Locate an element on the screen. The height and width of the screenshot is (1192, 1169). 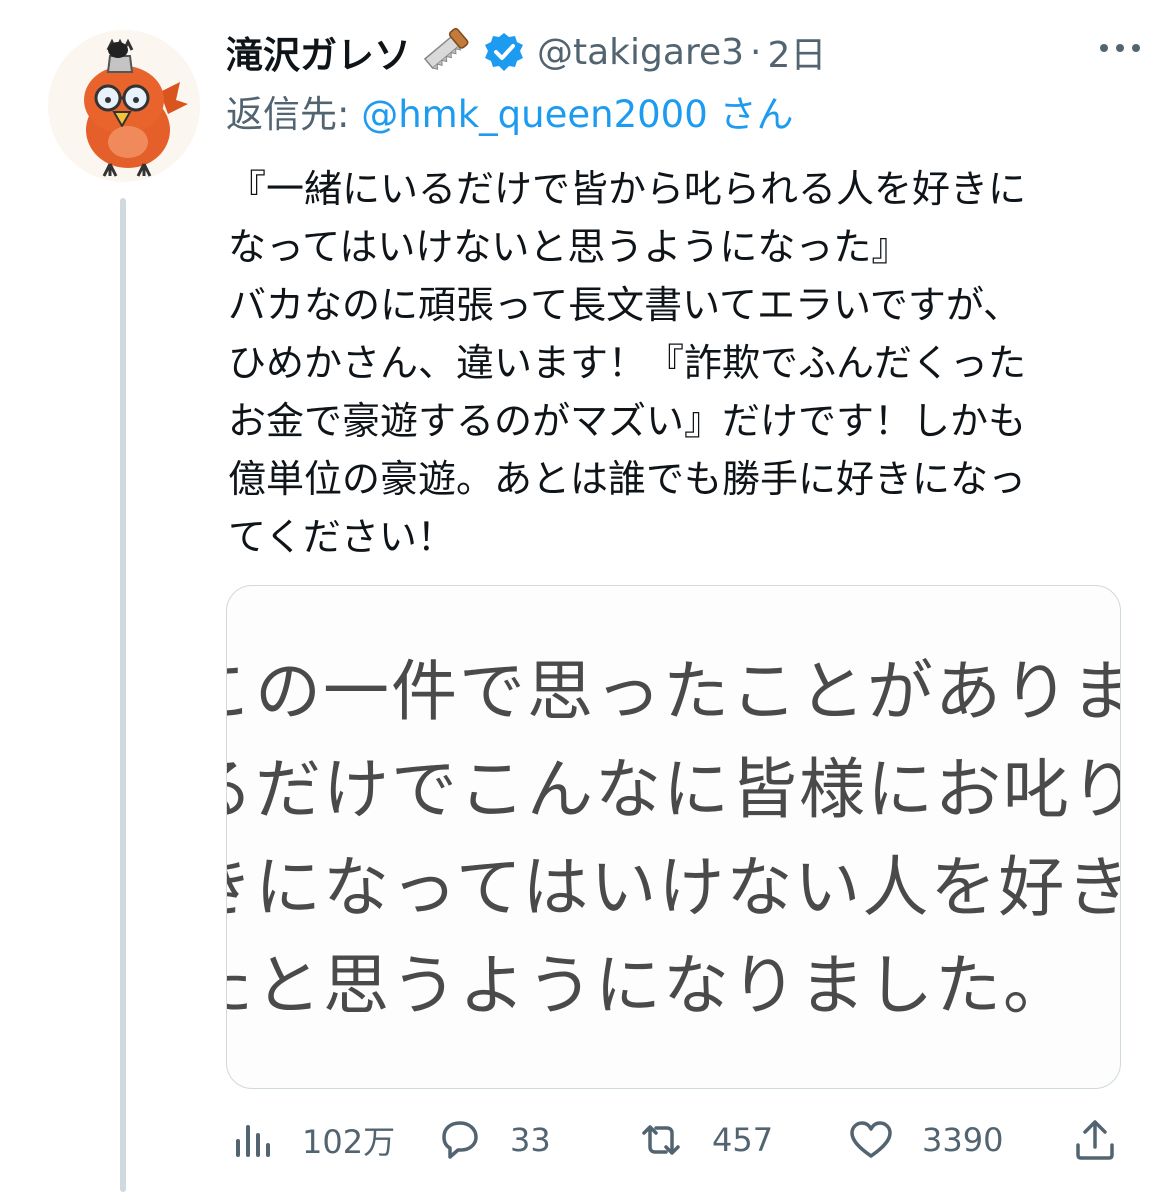
reply-suffix: さん is located at coordinates (750, 114).